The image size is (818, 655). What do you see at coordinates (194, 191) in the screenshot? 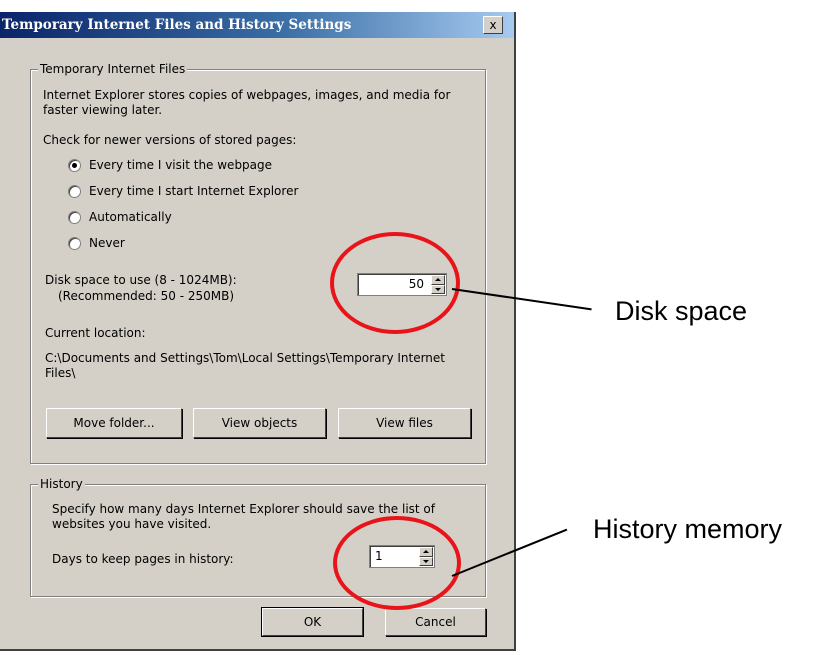
I see `radio-label: Every time I start Internet Explorer` at bounding box center [194, 191].